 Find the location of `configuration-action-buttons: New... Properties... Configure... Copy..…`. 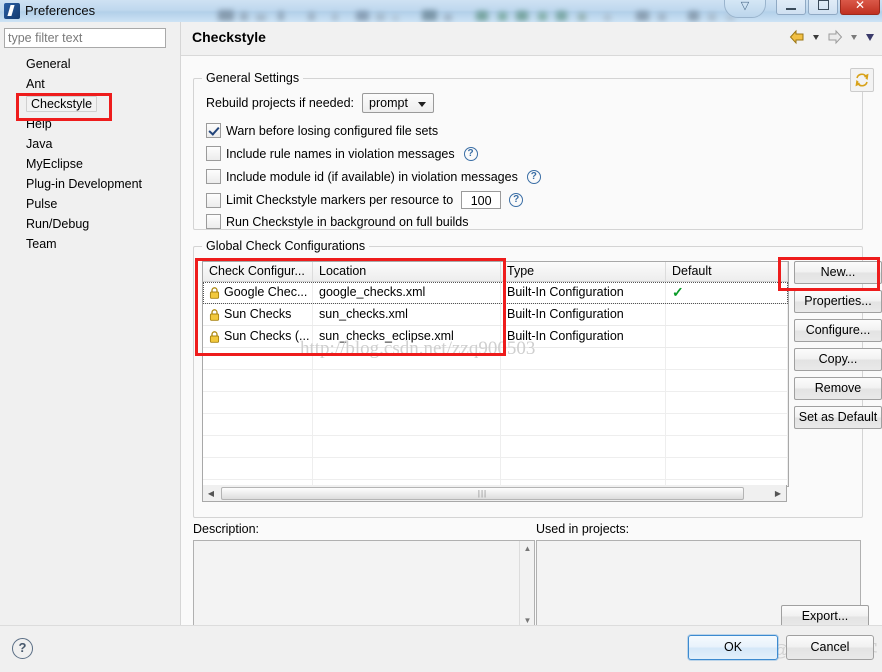

configuration-action-buttons: New... Properties... Configure... Copy..… is located at coordinates (838, 345).